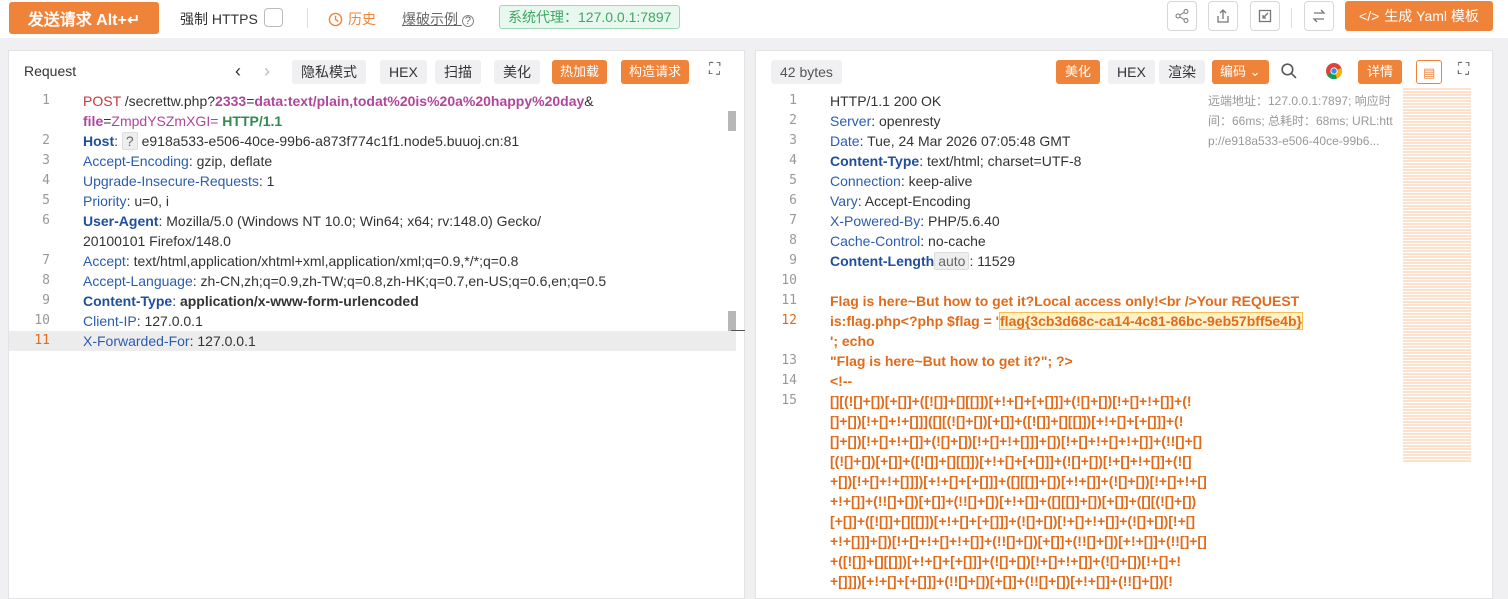 The width and height of the screenshot is (1508, 599). Describe the element at coordinates (46, 300) in the screenshot. I see `line-number: 9` at that location.